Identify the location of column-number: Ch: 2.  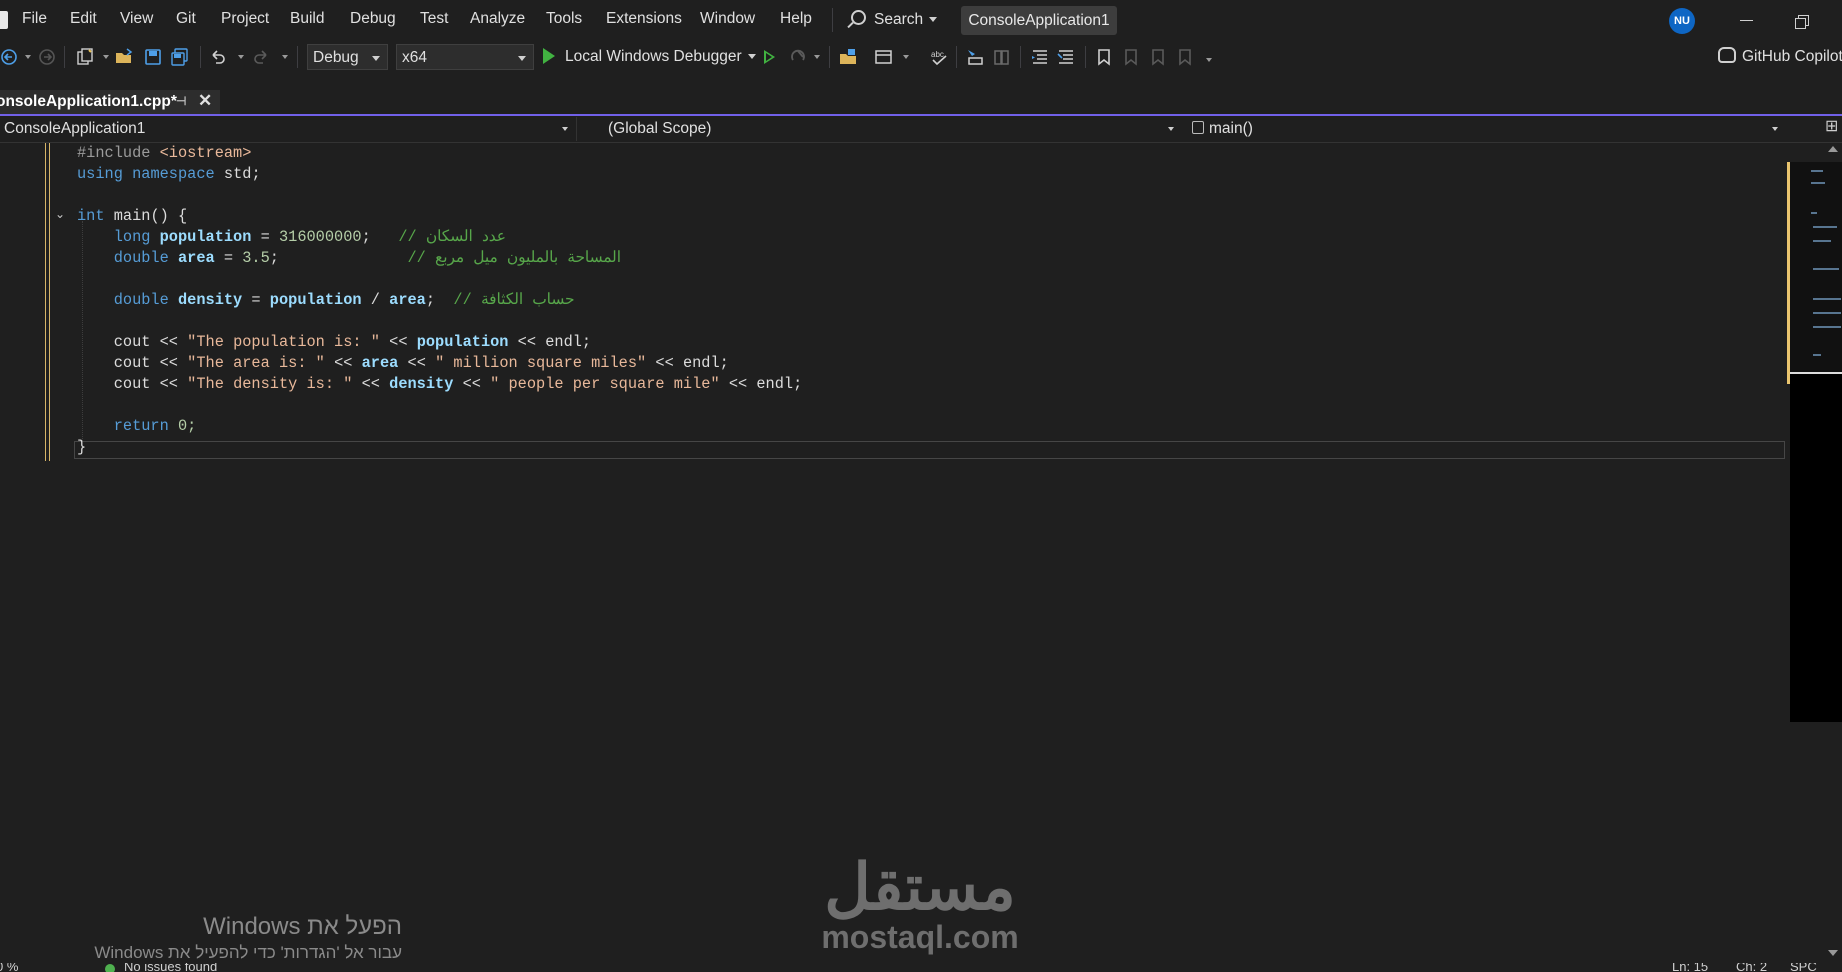
(1751, 967).